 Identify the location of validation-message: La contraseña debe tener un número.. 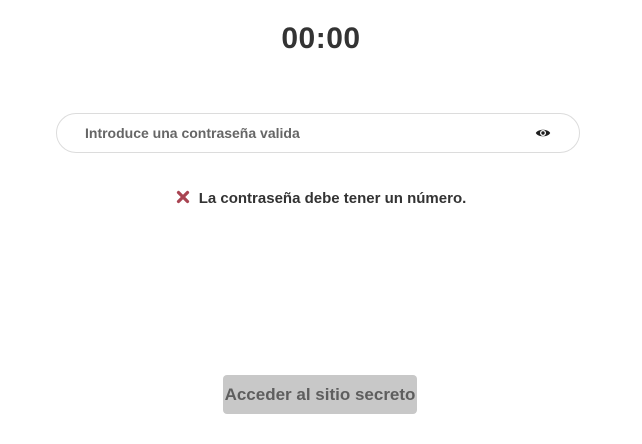
(332, 198).